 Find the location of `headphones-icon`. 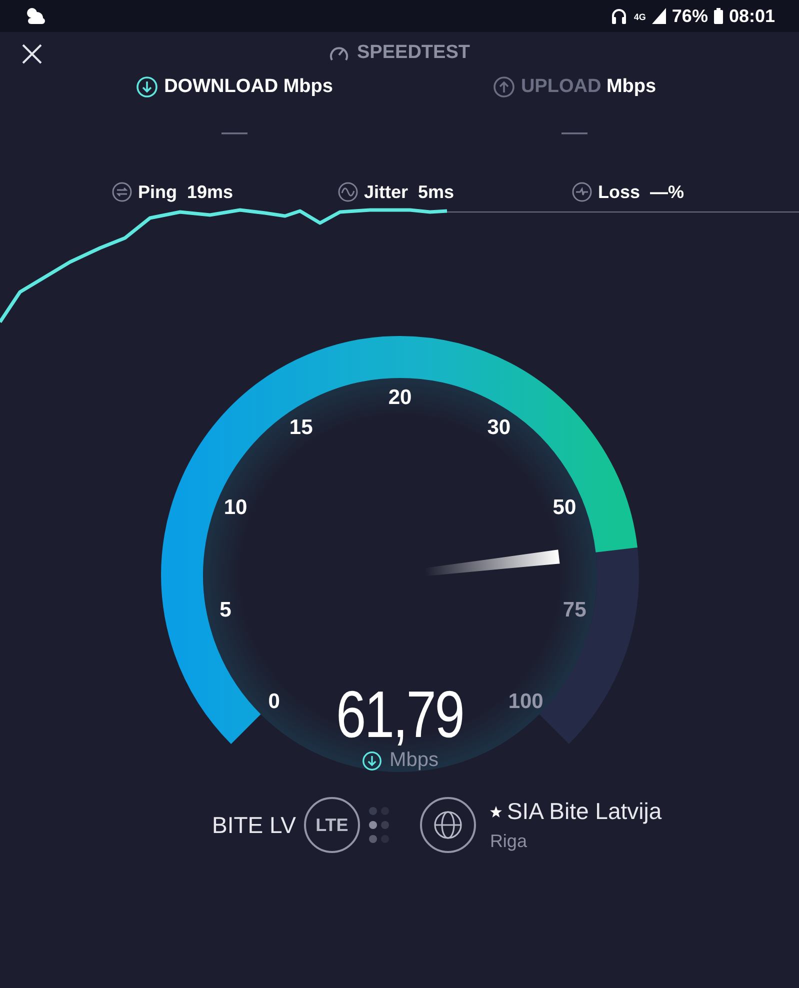

headphones-icon is located at coordinates (619, 16).